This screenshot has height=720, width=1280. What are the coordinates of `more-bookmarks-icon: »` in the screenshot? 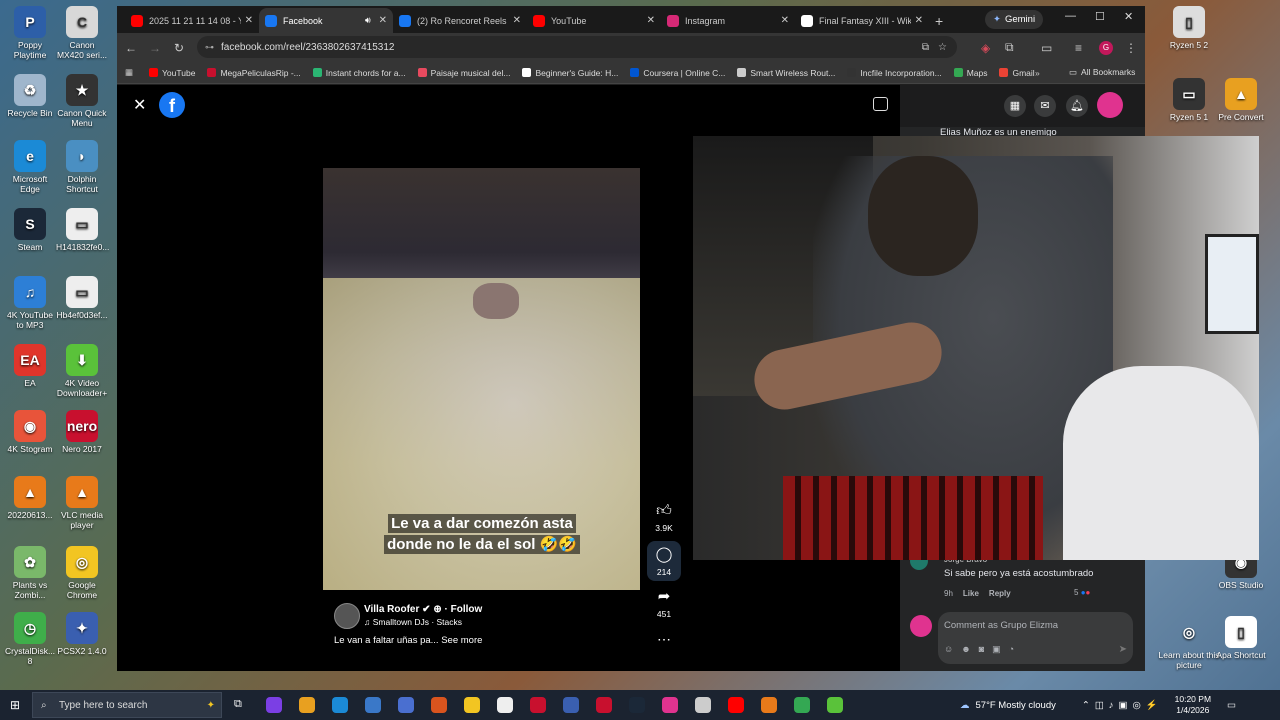 It's located at (1037, 73).